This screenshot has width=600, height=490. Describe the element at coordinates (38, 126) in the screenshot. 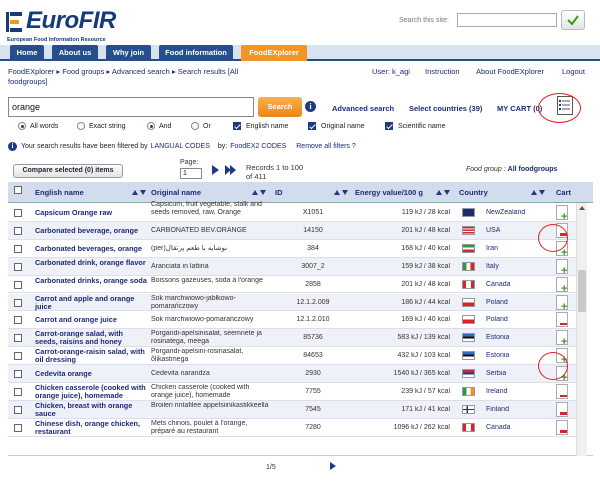

I see `option-all-words: All words` at that location.